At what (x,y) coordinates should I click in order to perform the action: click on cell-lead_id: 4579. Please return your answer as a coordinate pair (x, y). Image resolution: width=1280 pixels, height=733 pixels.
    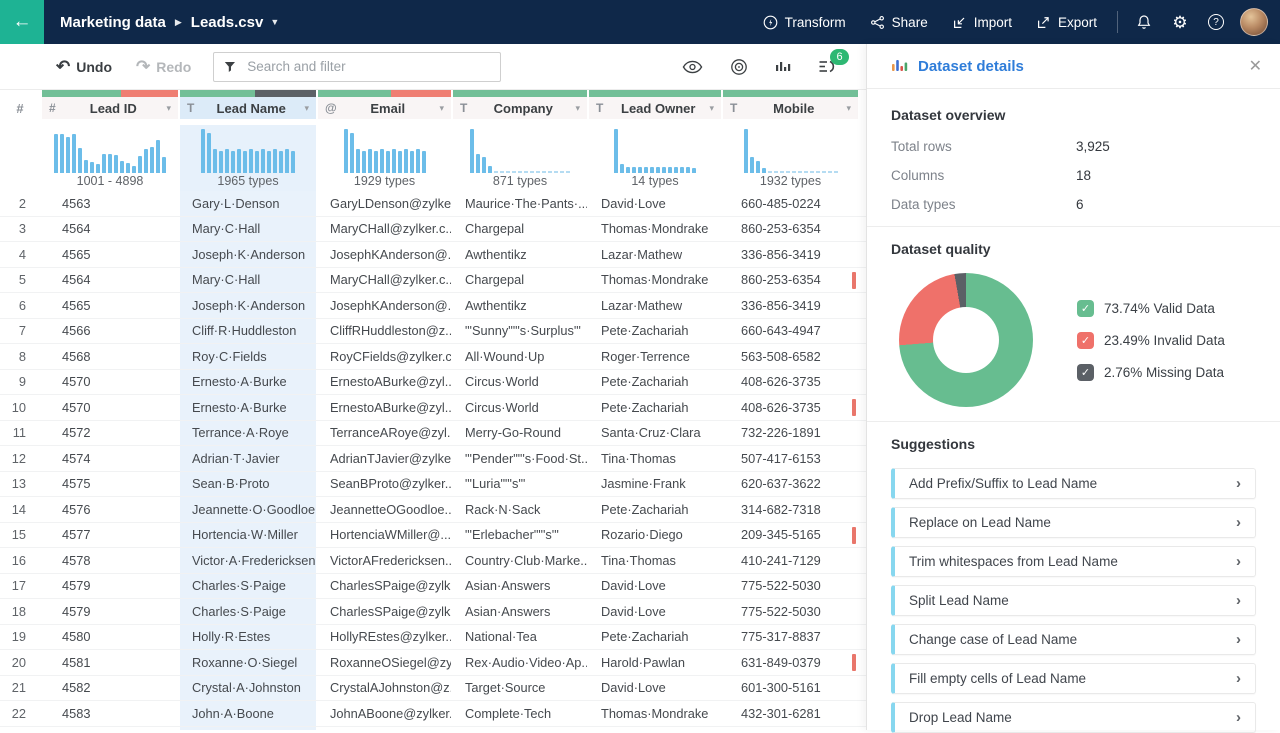
    Looking at the image, I should click on (110, 611).